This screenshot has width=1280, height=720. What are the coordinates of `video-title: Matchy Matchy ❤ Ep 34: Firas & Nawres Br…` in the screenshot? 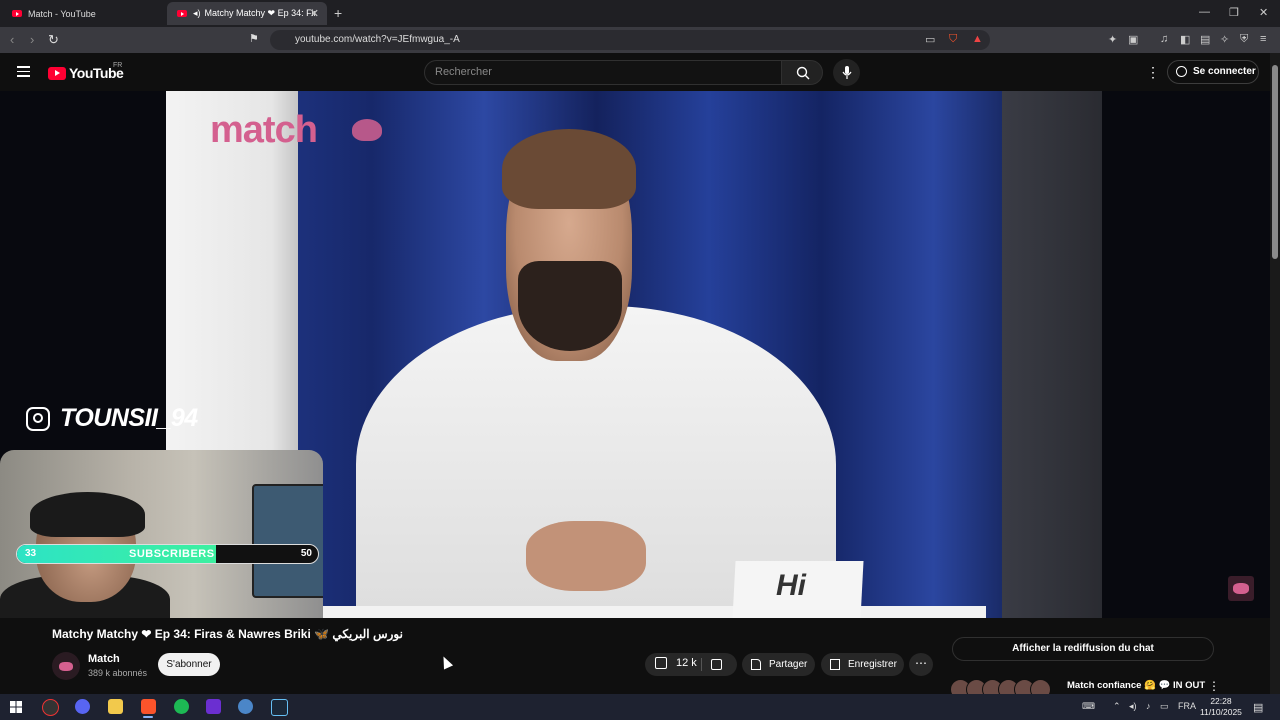 It's located at (227, 634).